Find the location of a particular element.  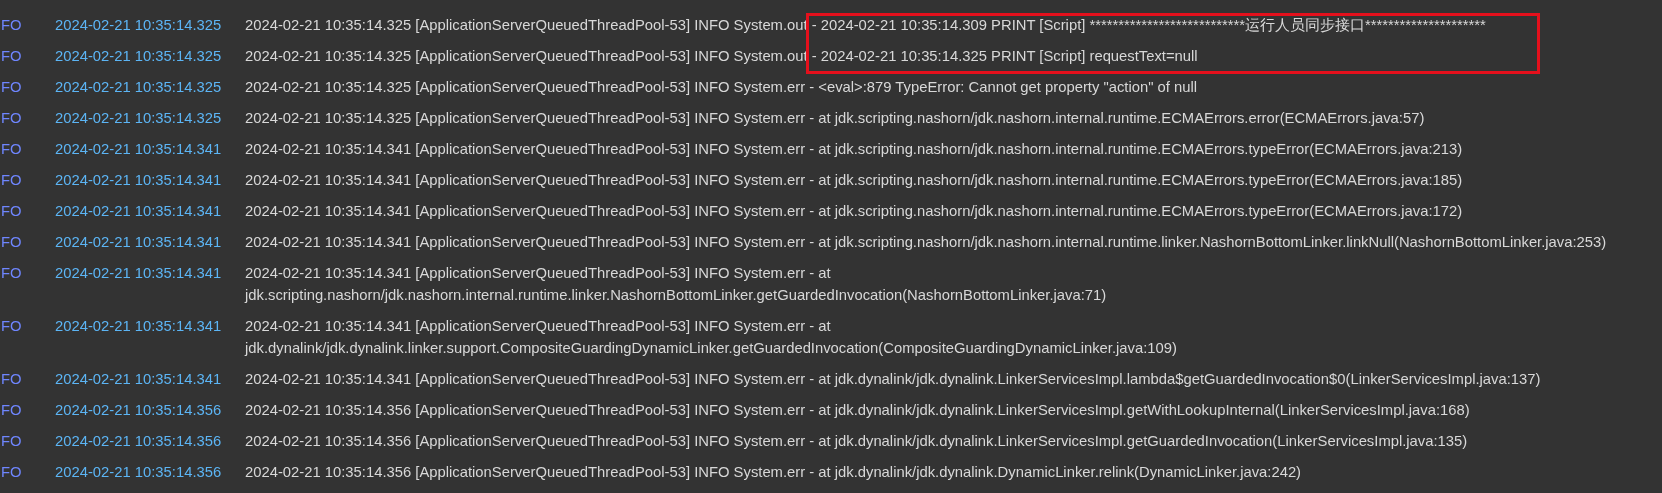

log-message: 2024-02-21 10:35:14.325 [ApplicationServerQueuedThreadPool-53] INFO System.err - <eval>:879 TypeError: Cannot get property "action" of null is located at coordinates (722, 87).